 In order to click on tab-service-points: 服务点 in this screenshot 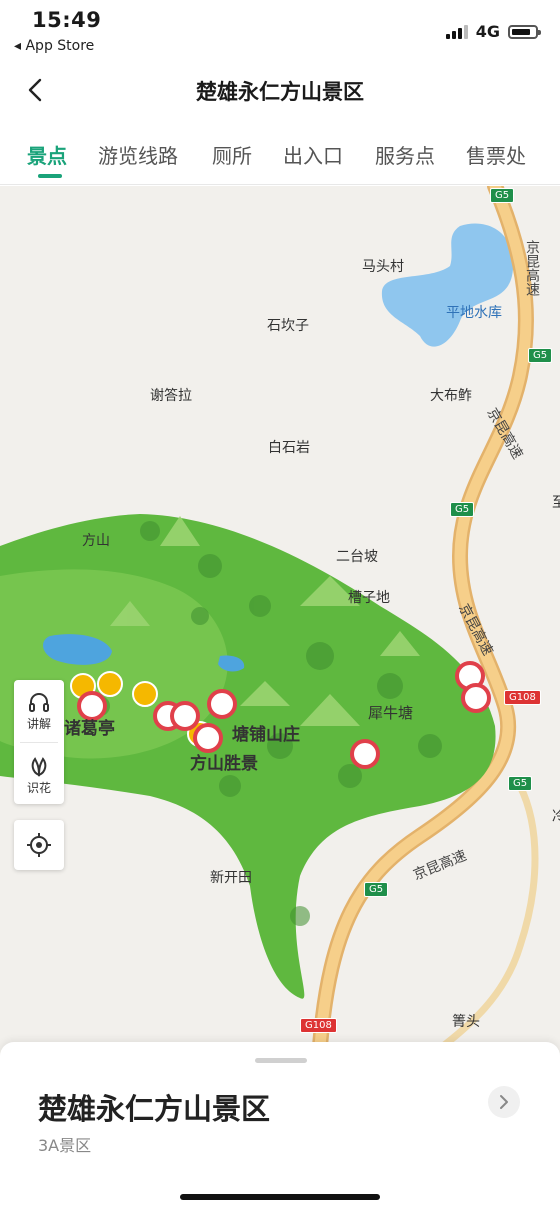, I will do `click(405, 154)`.